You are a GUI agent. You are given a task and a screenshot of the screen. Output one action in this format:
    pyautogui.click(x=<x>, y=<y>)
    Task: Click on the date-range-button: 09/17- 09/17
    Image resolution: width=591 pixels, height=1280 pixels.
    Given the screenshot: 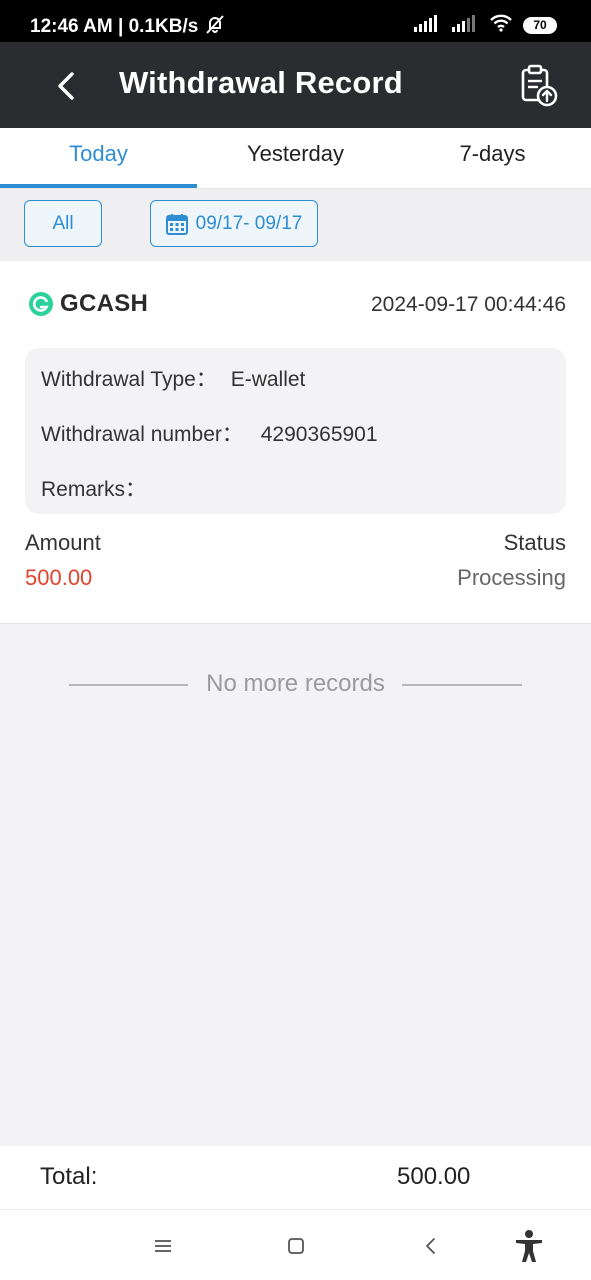 What is the action you would take?
    pyautogui.click(x=234, y=223)
    